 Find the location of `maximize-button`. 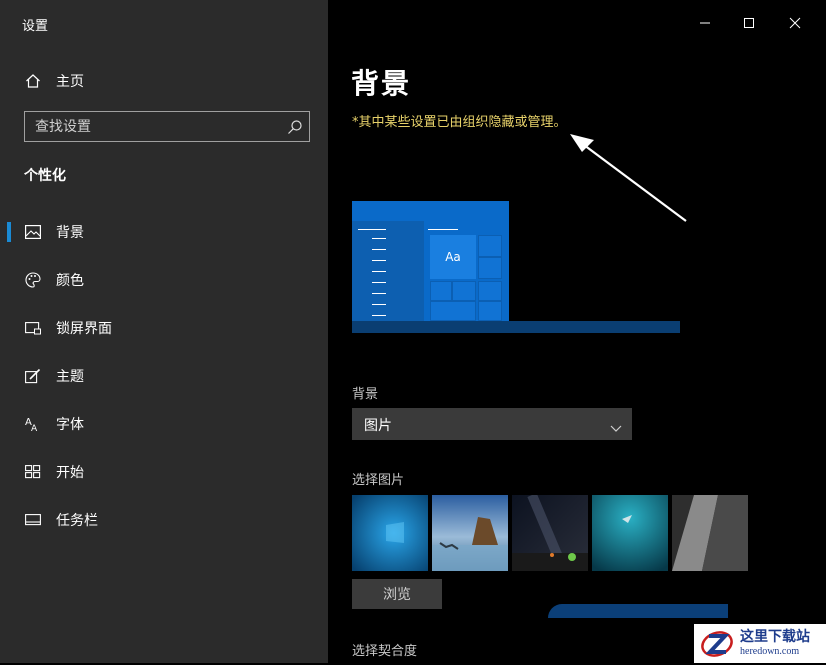

maximize-button is located at coordinates (749, 23).